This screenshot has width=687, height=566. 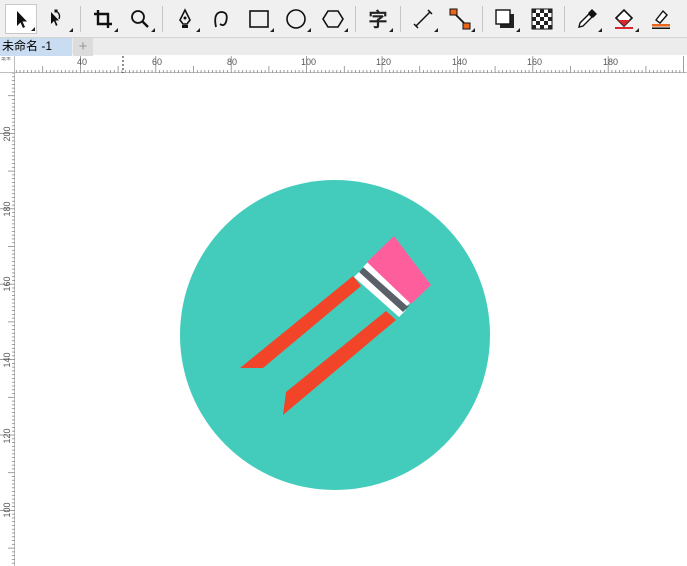 I want to click on new-document-tab-button: +, so click(x=83, y=47).